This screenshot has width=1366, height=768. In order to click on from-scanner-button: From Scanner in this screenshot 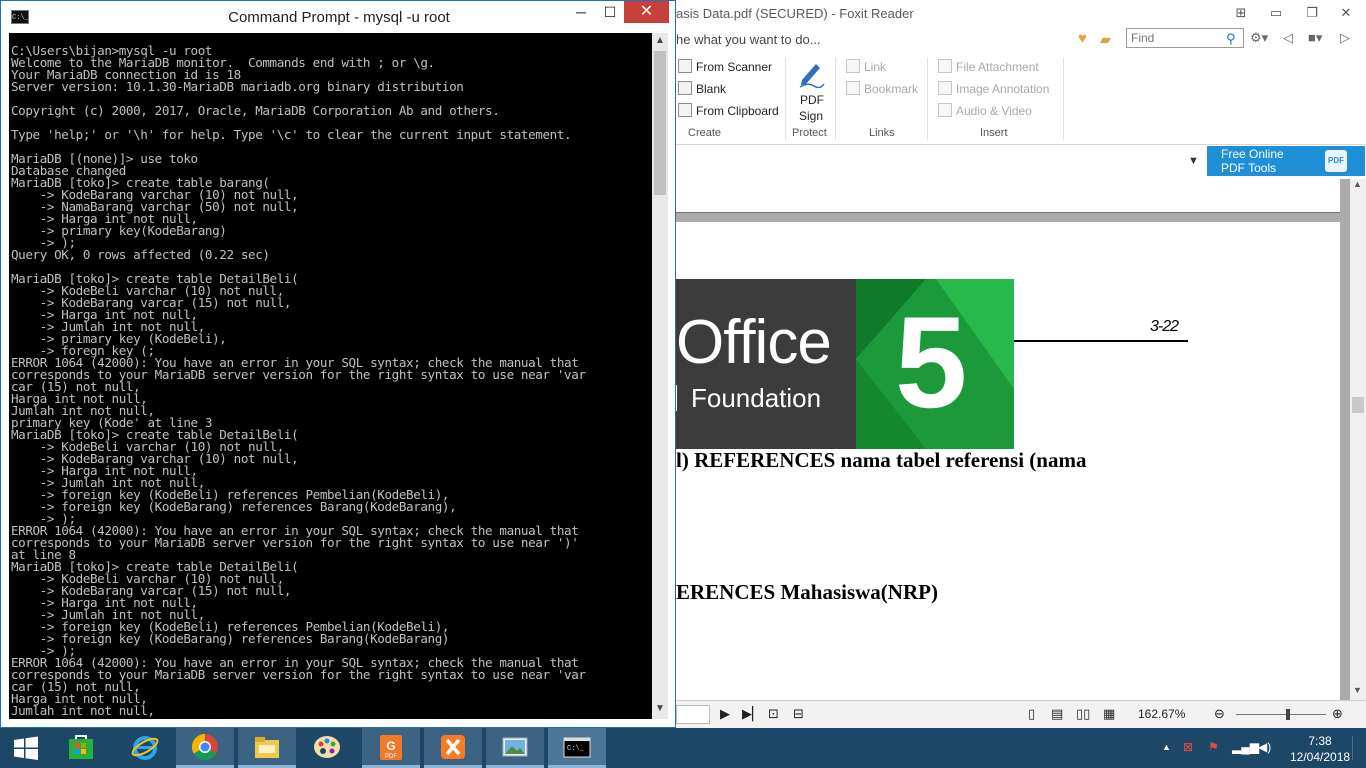, I will do `click(725, 66)`.